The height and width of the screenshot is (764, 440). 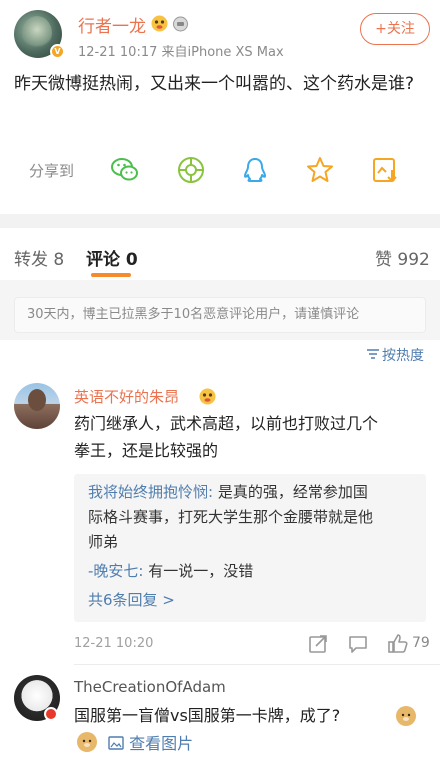 I want to click on reply-item: -晚安七: 有一说一，没错, so click(x=253, y=571).